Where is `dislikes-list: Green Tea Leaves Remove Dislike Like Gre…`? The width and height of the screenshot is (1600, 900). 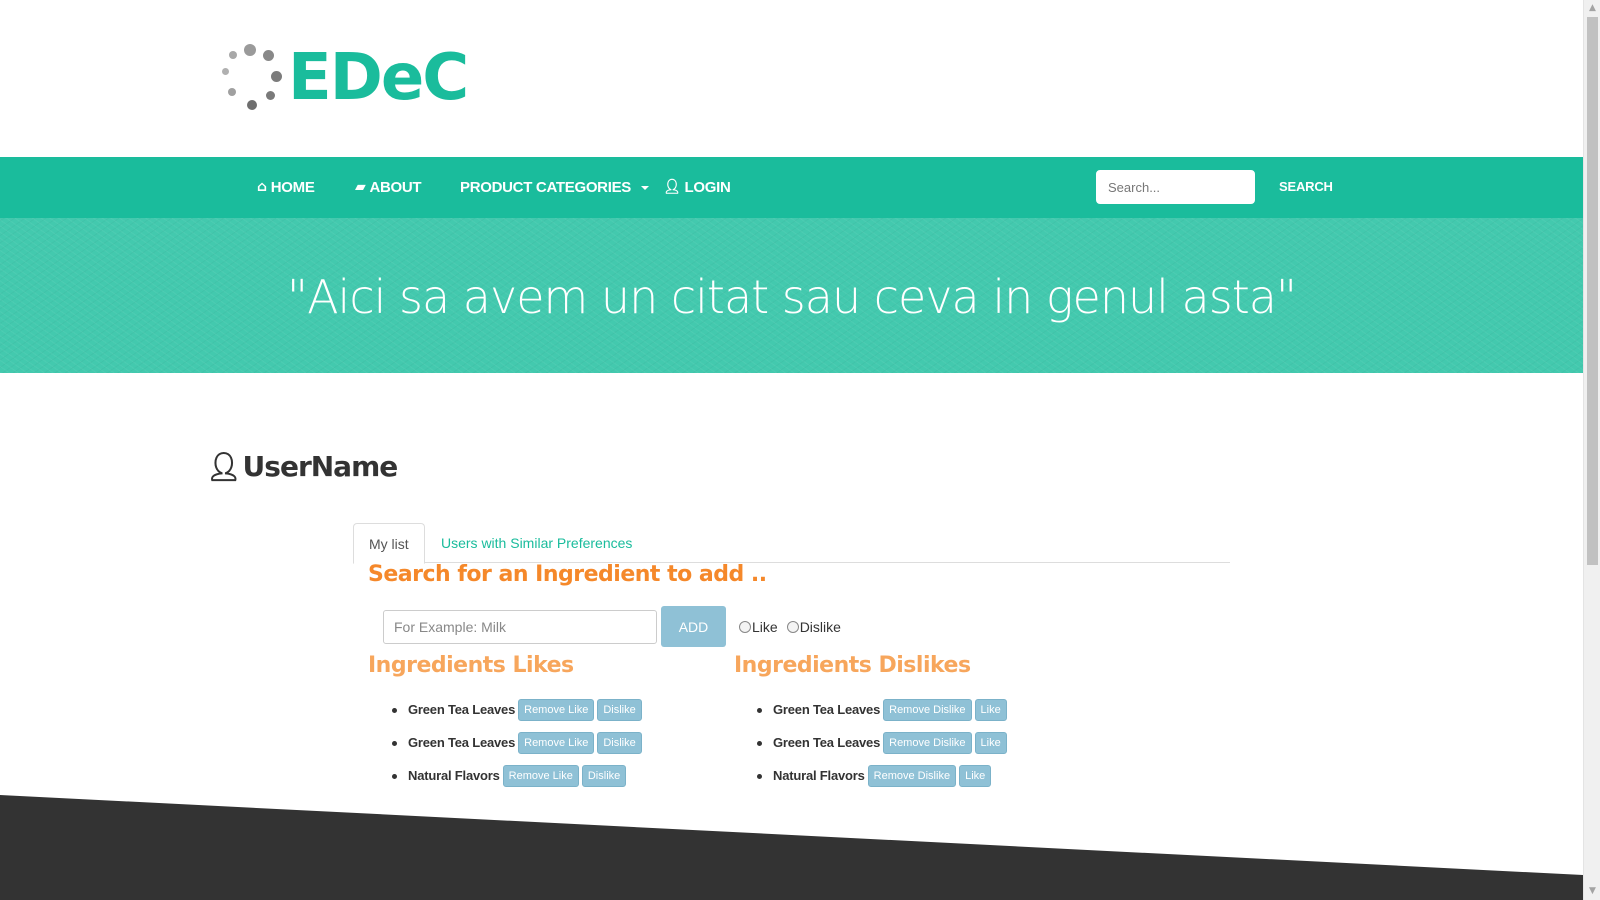
dislikes-list: Green Tea Leaves Remove Dislike Like Gre… is located at coordinates (883, 742).